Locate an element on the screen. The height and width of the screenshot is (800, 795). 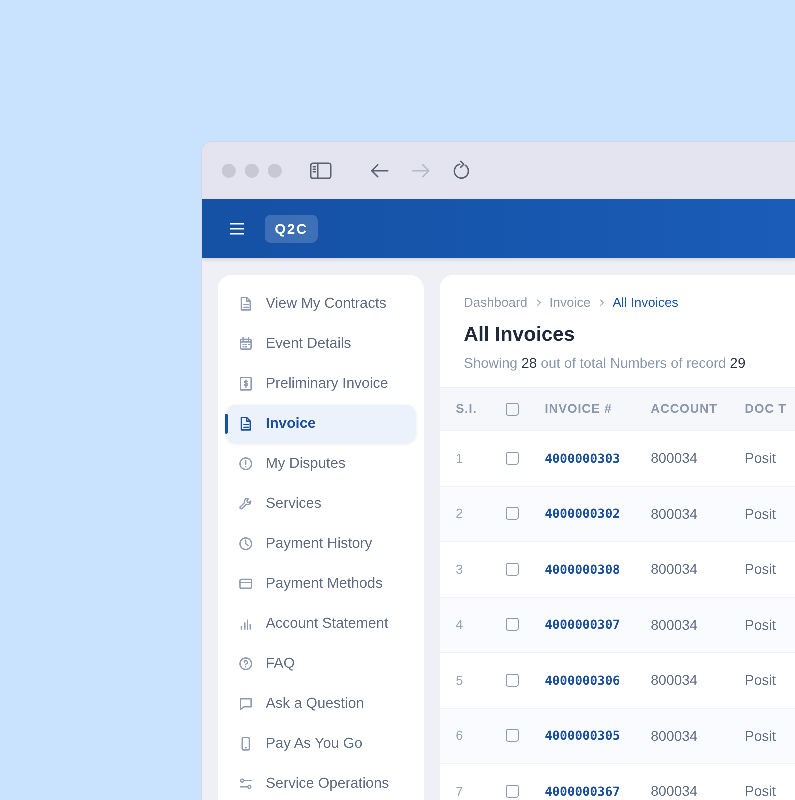
breadcrumb-link: Dashboard is located at coordinates (496, 302).